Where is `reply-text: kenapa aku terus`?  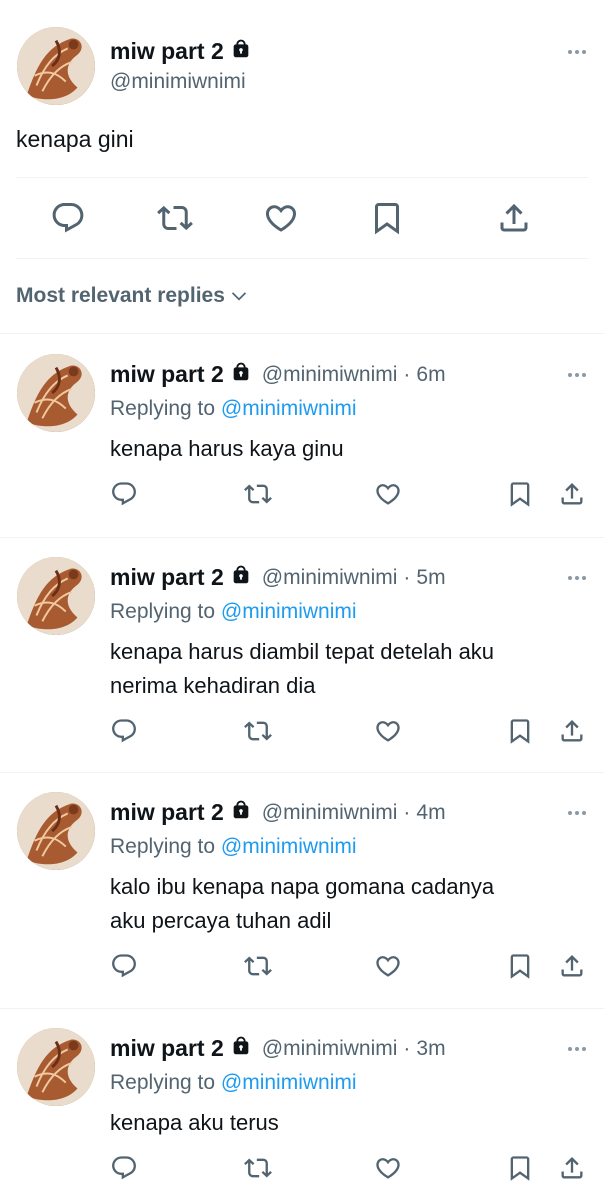 reply-text: kenapa aku terus is located at coordinates (194, 1123).